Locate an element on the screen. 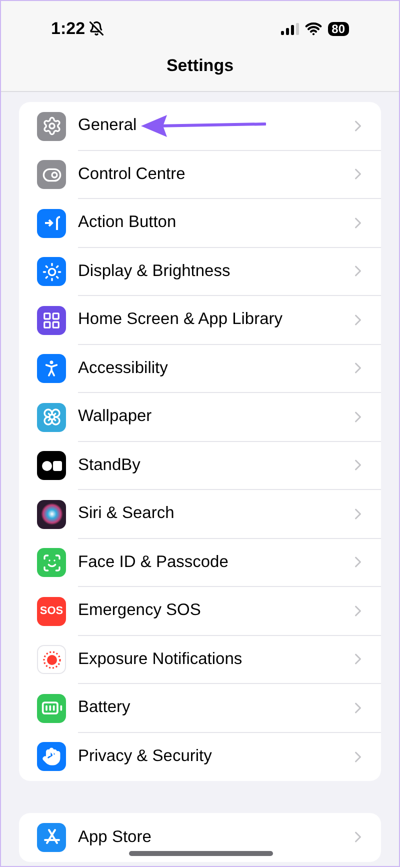 The image size is (400, 867). wifi-icon is located at coordinates (313, 28).